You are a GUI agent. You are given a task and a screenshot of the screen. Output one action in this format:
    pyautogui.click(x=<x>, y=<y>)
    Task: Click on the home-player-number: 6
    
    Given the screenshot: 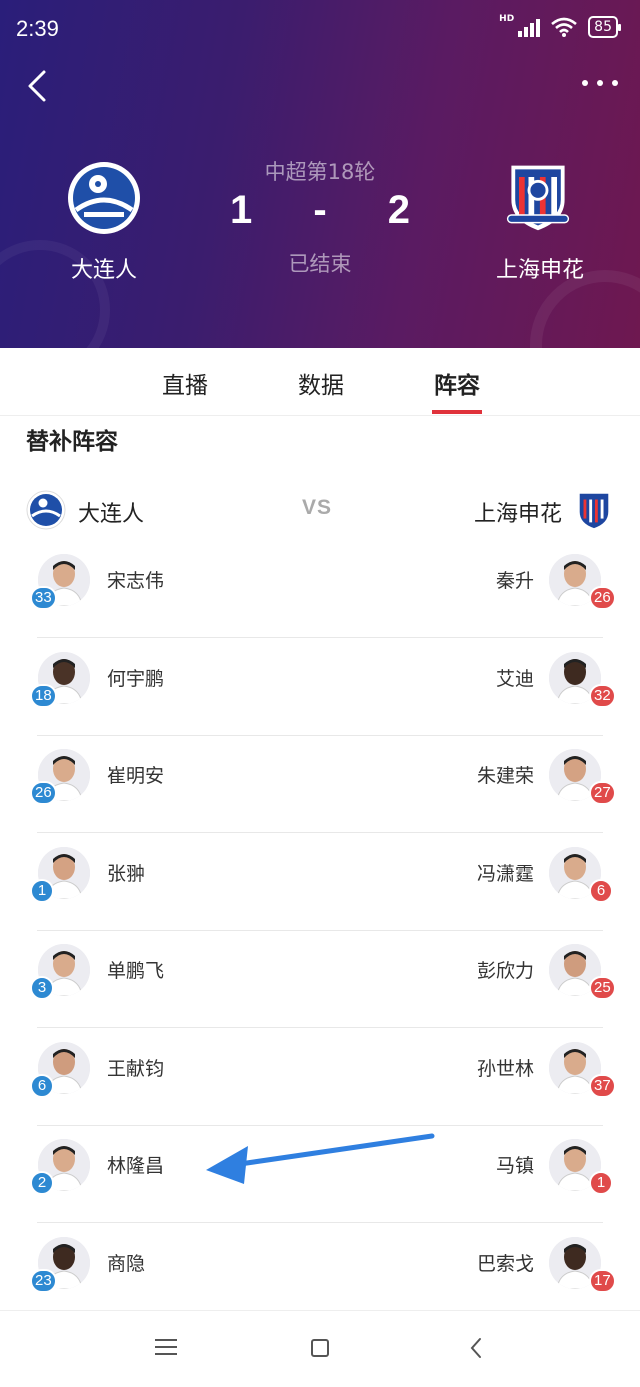 What is the action you would take?
    pyautogui.click(x=42, y=1085)
    